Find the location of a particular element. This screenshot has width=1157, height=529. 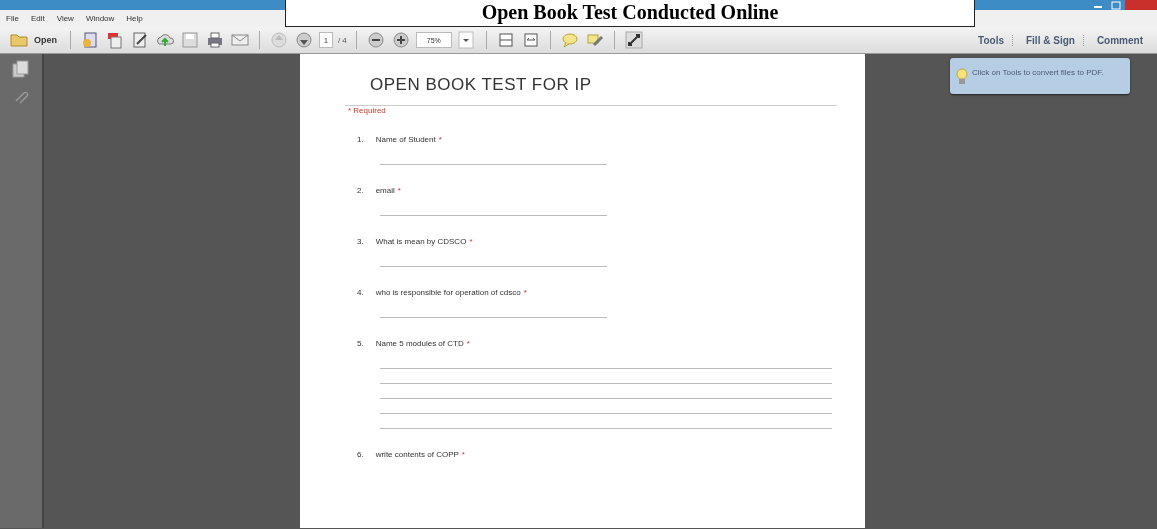

menu-item: Edit is located at coordinates (37, 18).